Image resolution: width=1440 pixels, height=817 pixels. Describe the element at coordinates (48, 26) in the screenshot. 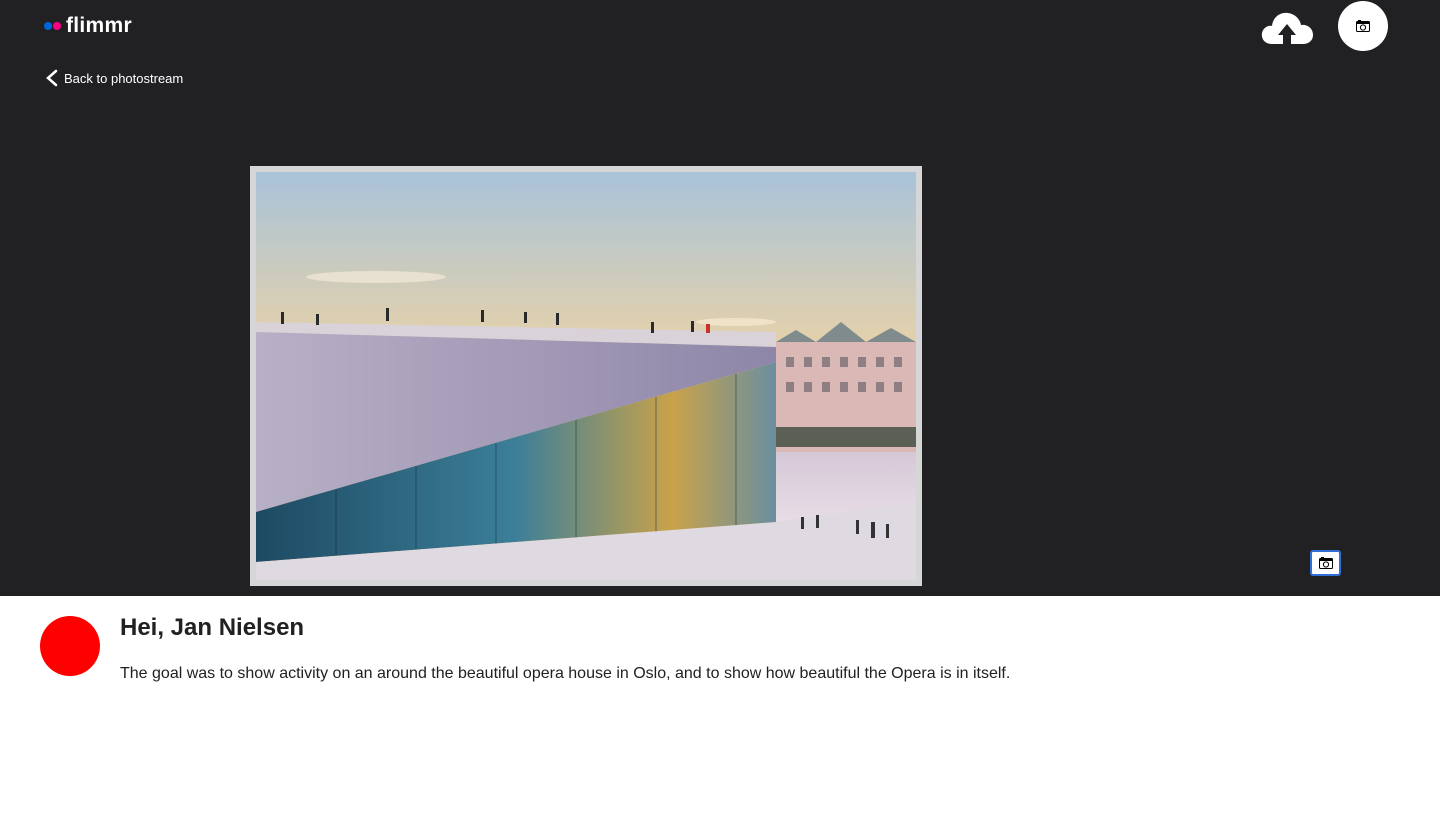

I see `logo-blue-dot` at that location.